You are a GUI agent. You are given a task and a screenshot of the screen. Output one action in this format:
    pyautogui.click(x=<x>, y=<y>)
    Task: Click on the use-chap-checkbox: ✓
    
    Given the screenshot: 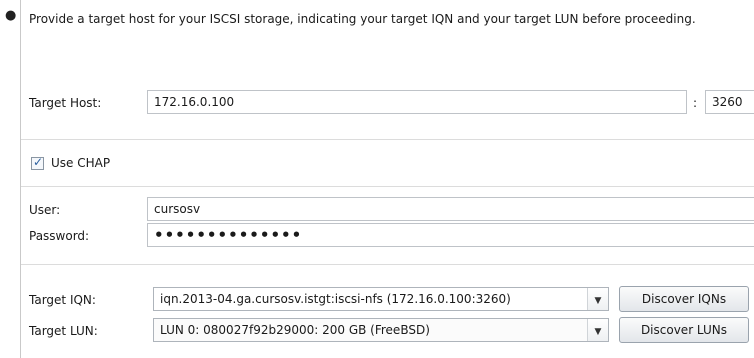 What is the action you would take?
    pyautogui.click(x=37, y=162)
    